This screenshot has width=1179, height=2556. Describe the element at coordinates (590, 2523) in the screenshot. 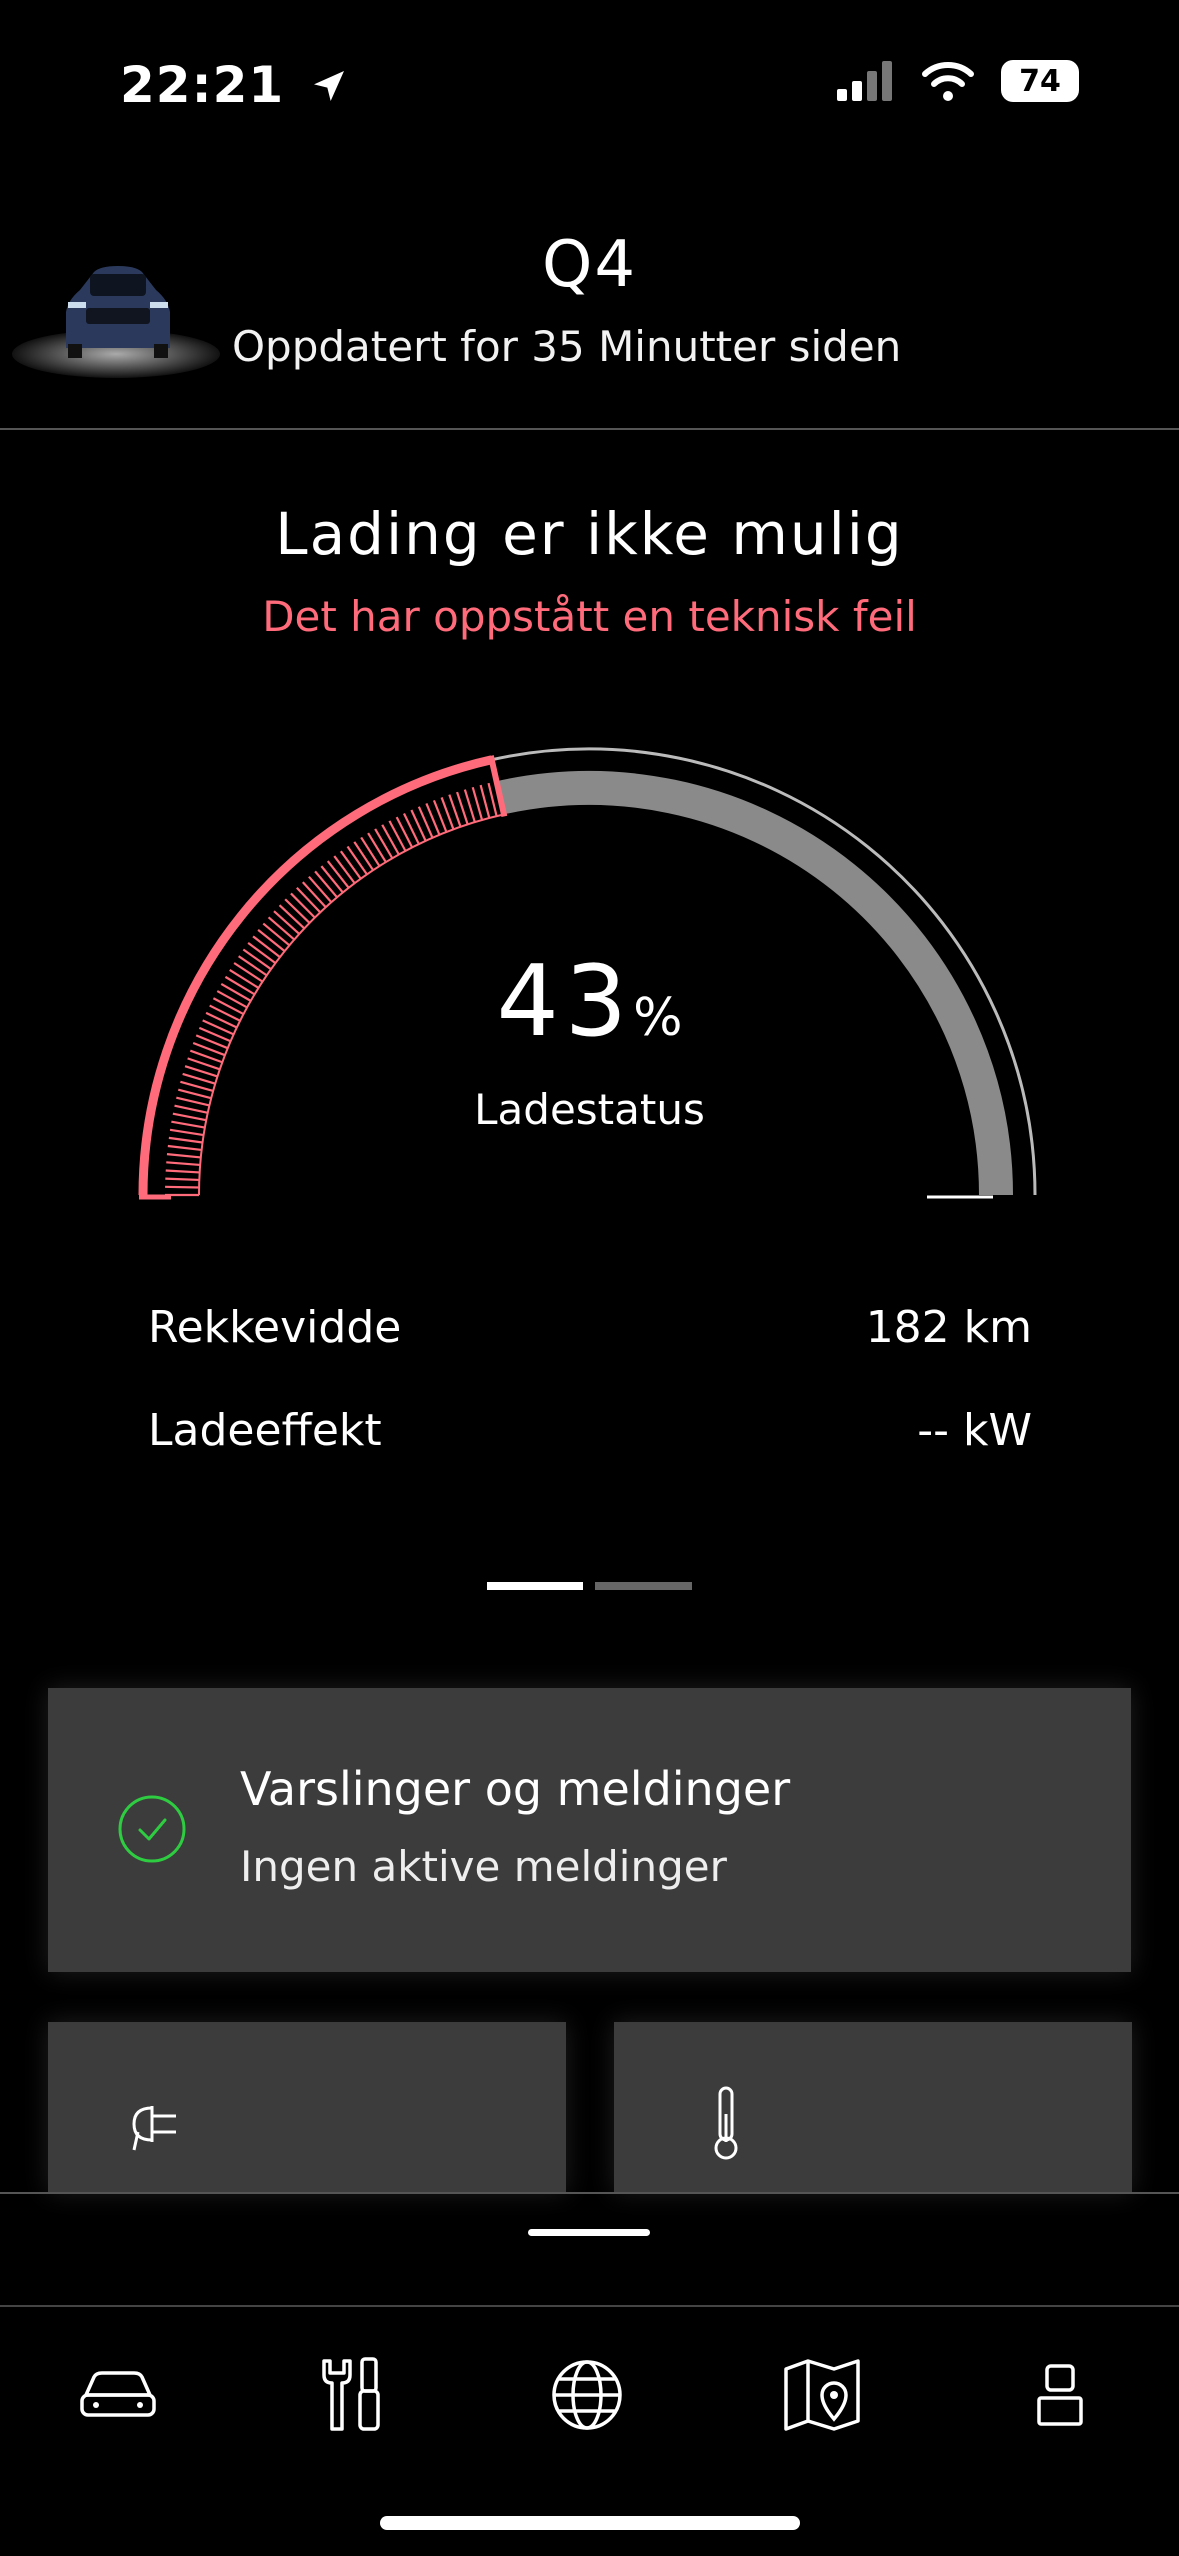

I see `home-indicator` at that location.